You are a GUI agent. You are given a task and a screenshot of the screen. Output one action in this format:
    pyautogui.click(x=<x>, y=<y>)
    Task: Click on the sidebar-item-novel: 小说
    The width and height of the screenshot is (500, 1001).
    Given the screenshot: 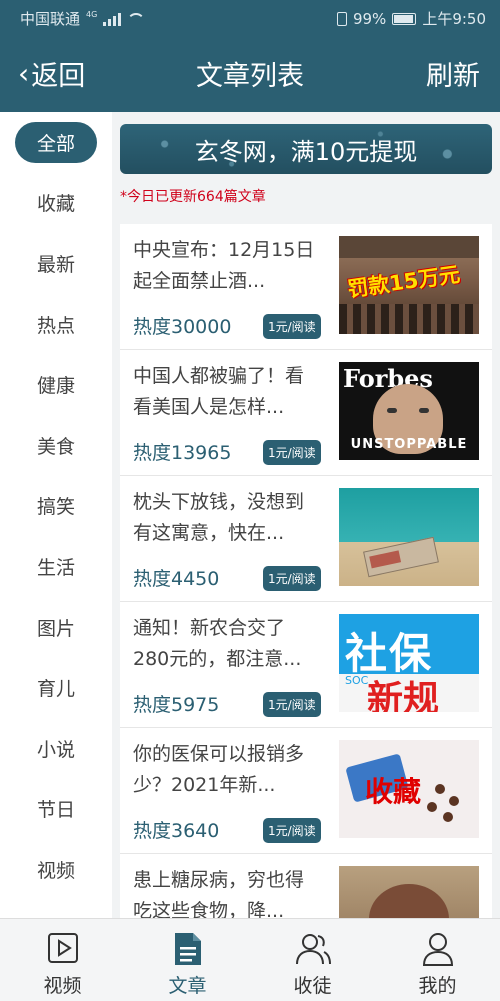 What is the action you would take?
    pyautogui.click(x=56, y=748)
    